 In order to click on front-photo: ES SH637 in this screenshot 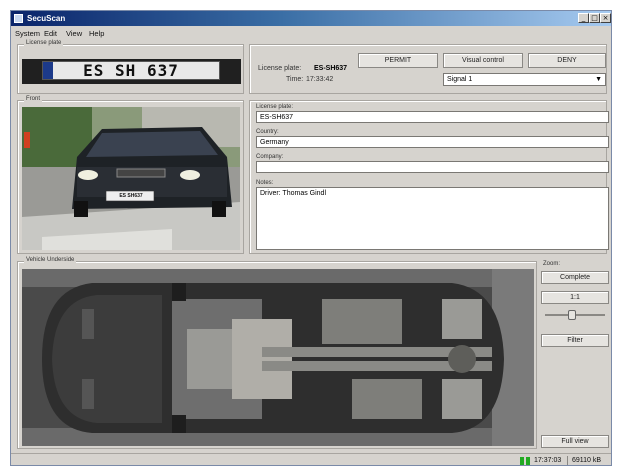, I will do `click(131, 178)`.